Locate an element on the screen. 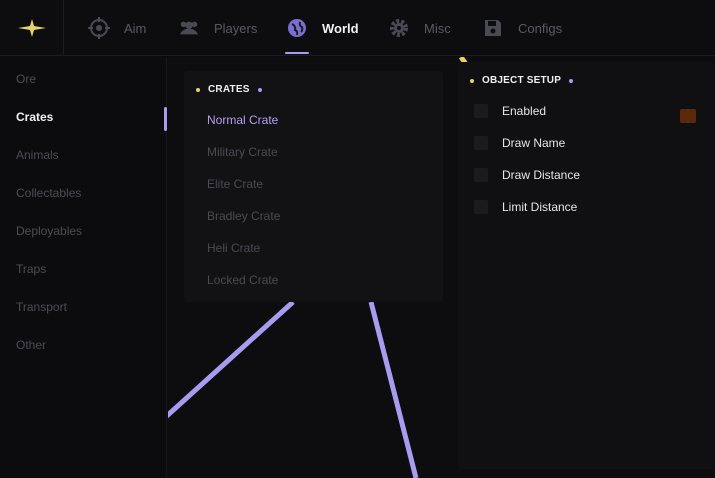 The width and height of the screenshot is (715, 478). enabled-checkbox is located at coordinates (481, 111).